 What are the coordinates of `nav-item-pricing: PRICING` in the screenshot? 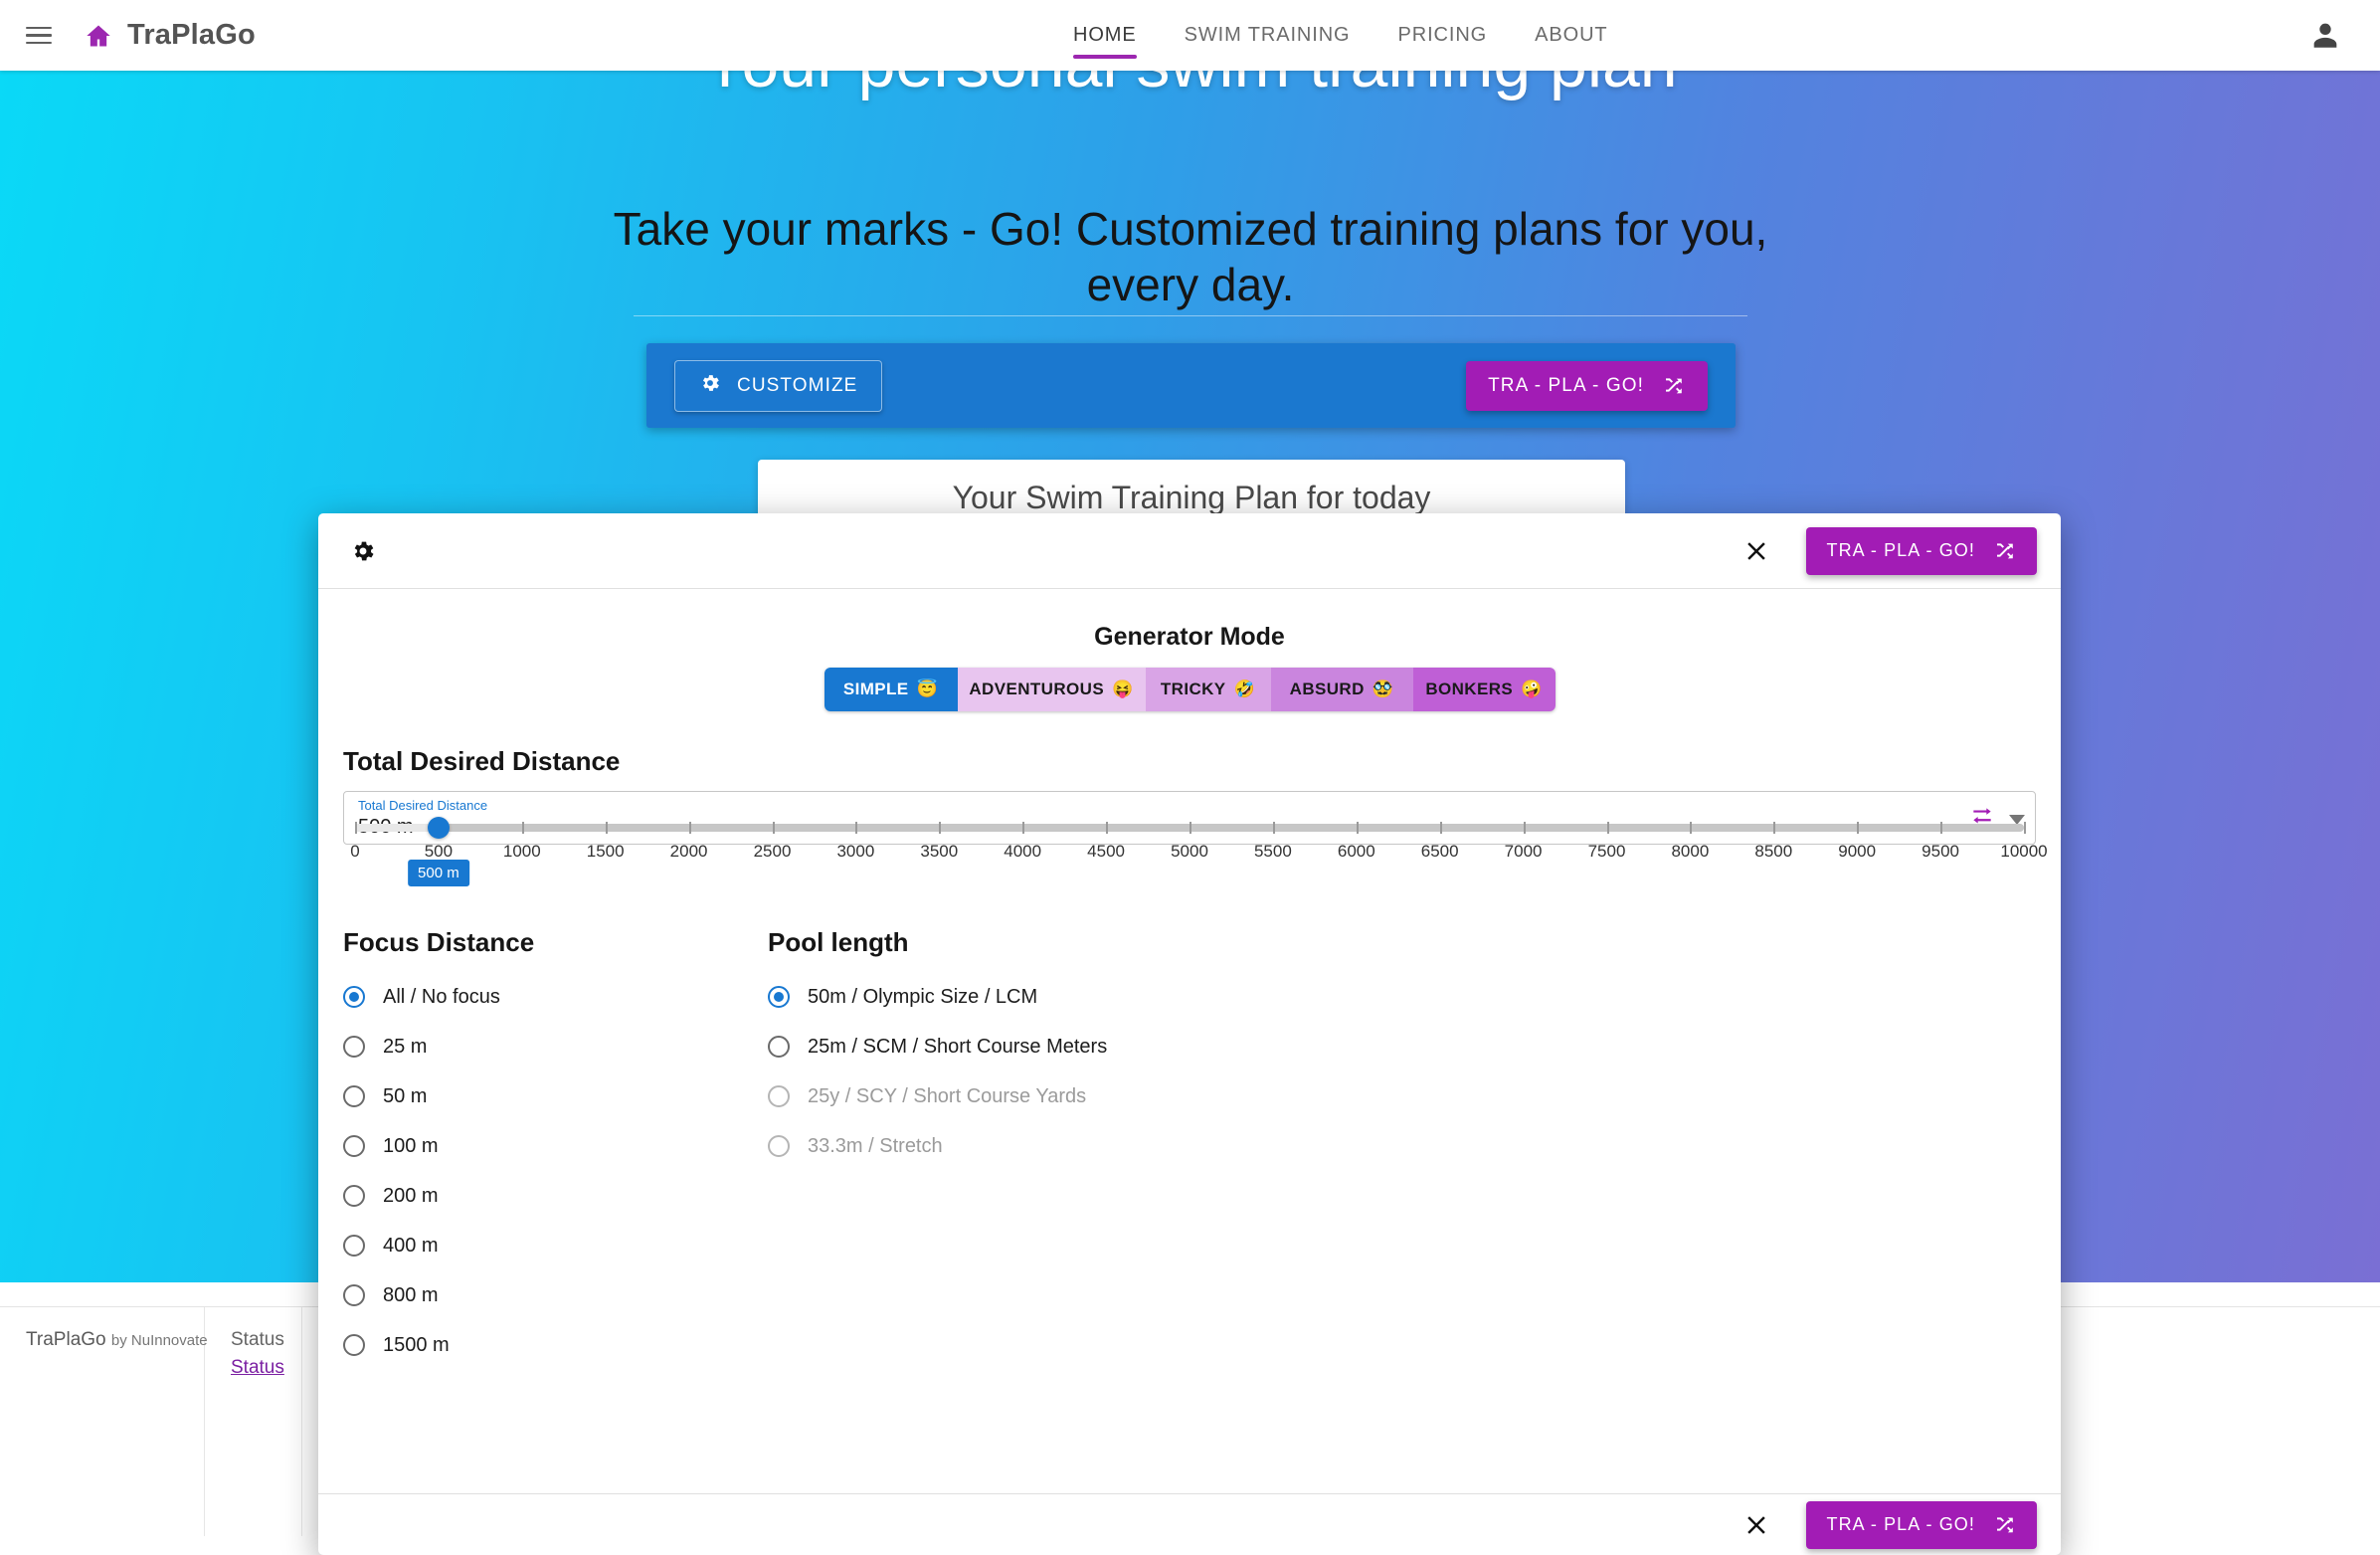 It's located at (1443, 35).